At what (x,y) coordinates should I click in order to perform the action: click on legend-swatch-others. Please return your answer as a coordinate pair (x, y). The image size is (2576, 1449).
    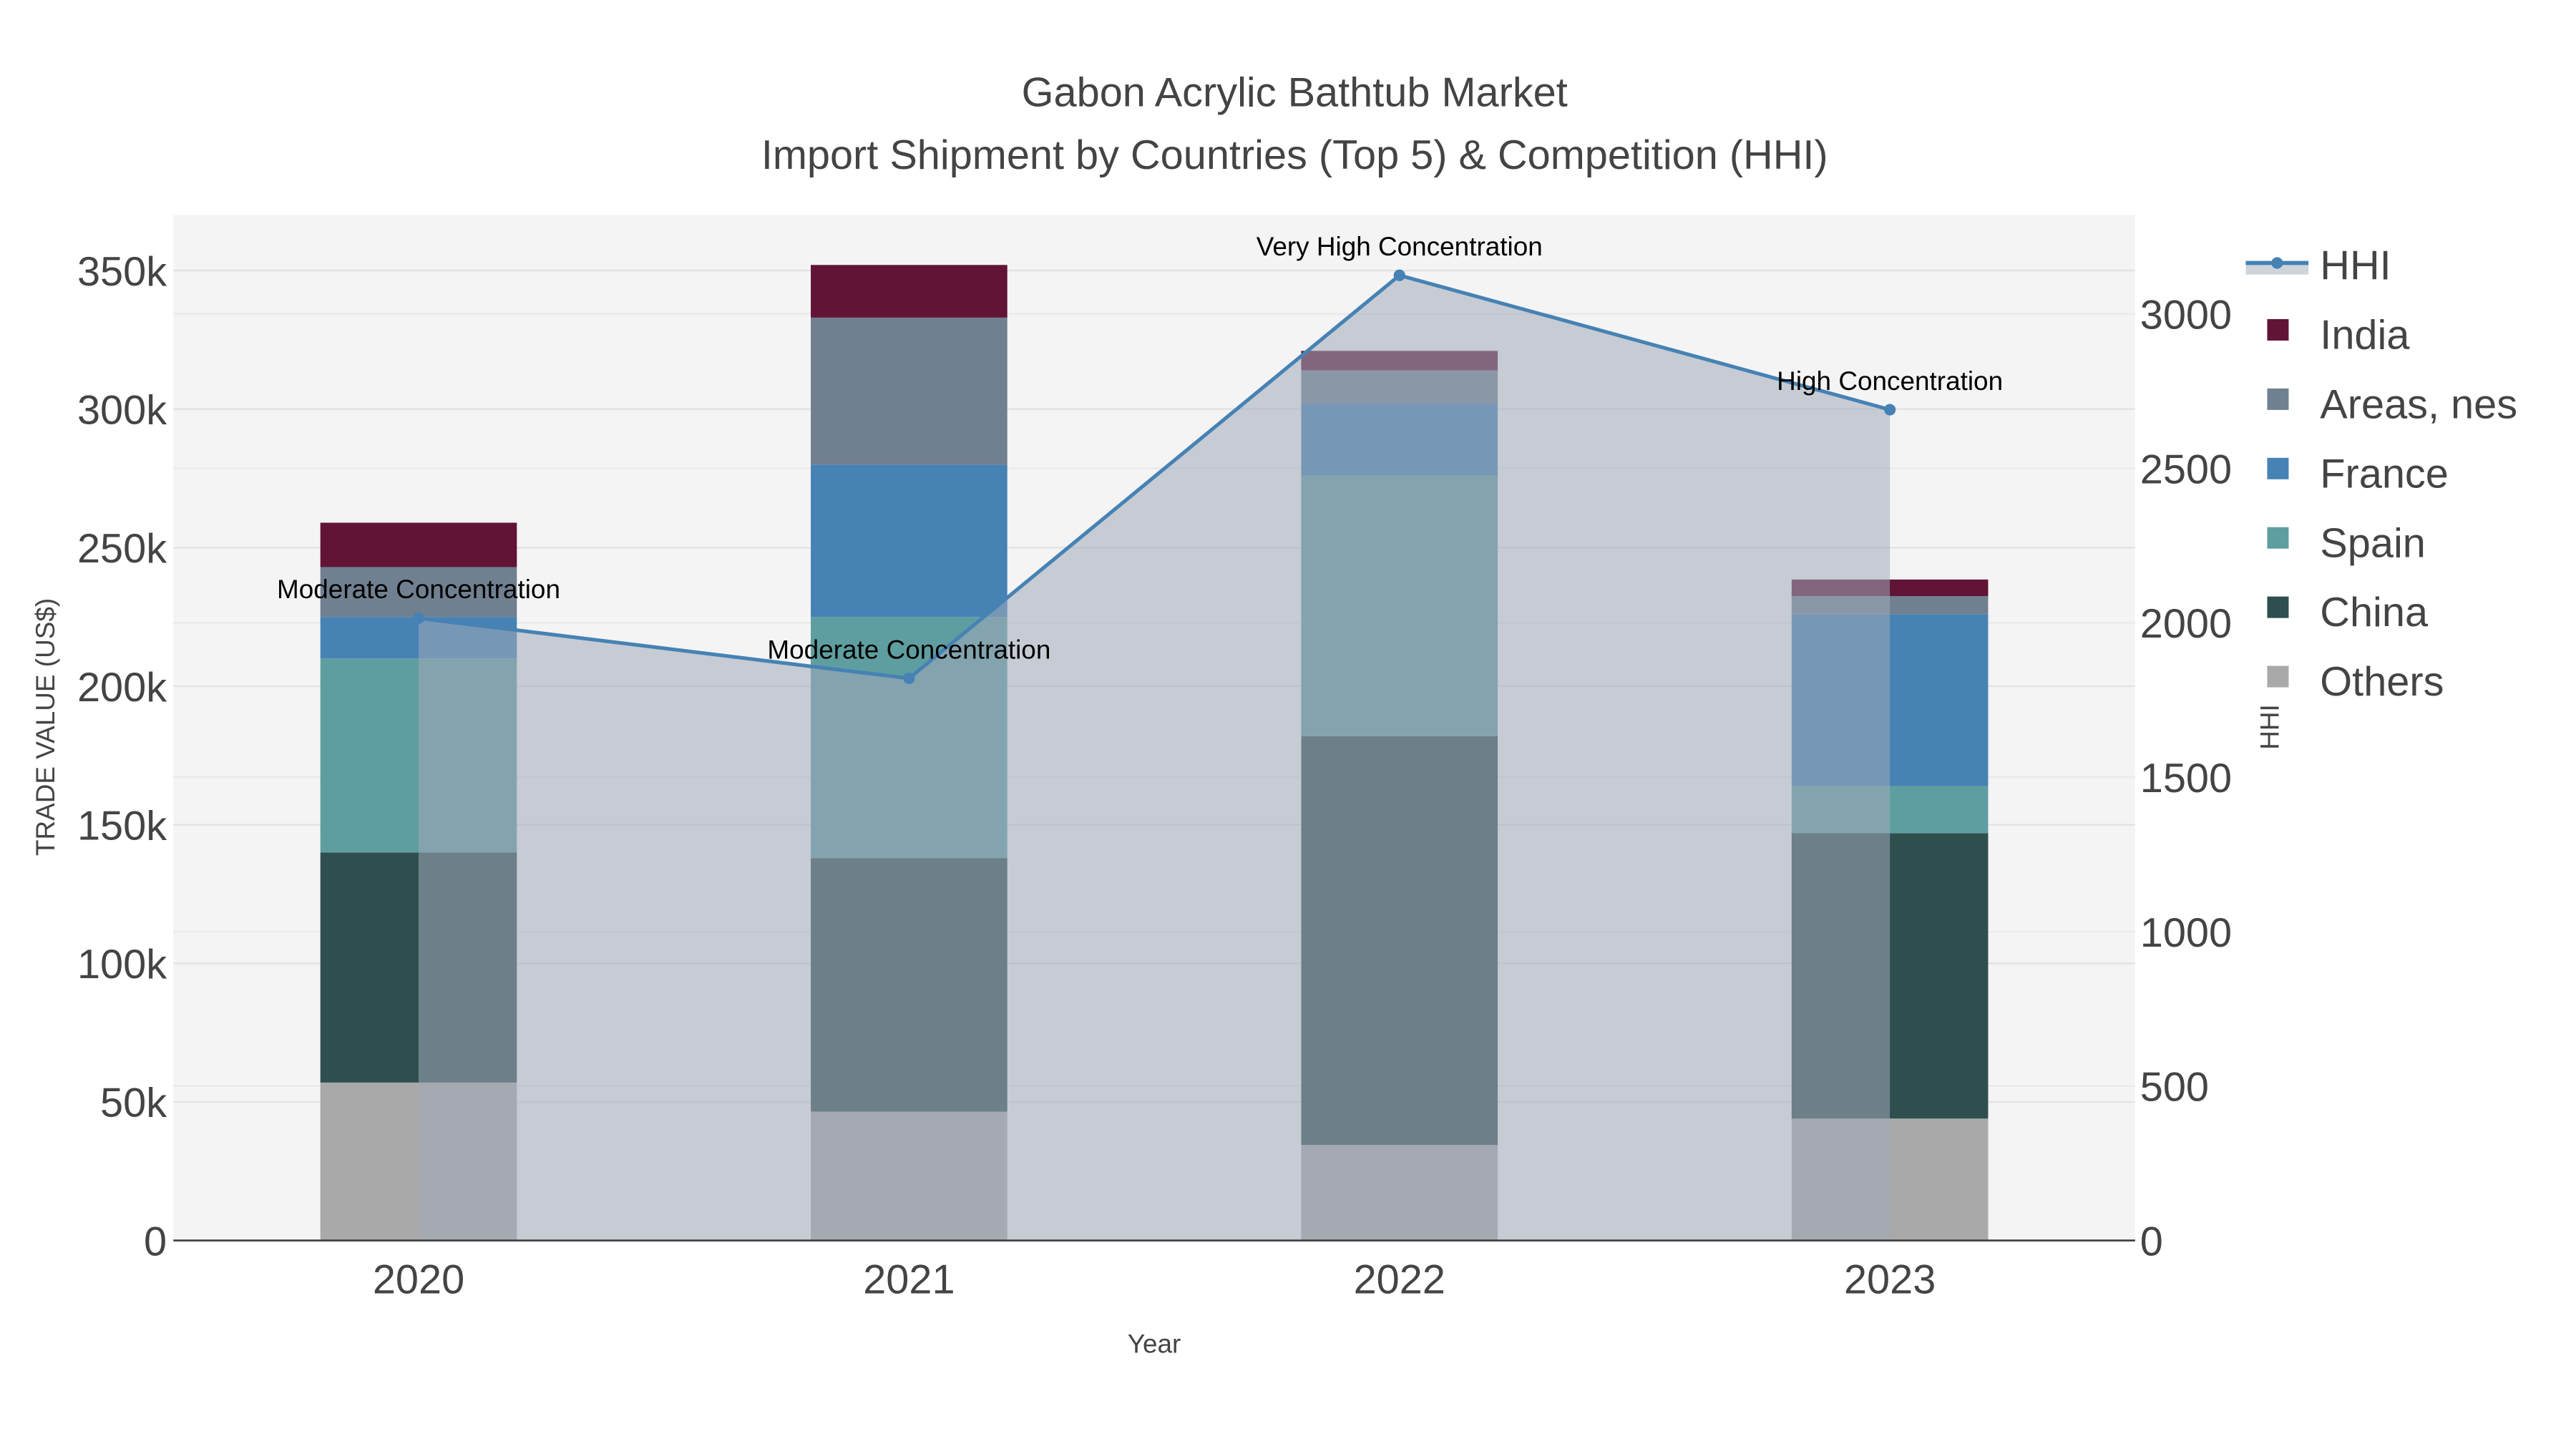
    Looking at the image, I should click on (2278, 676).